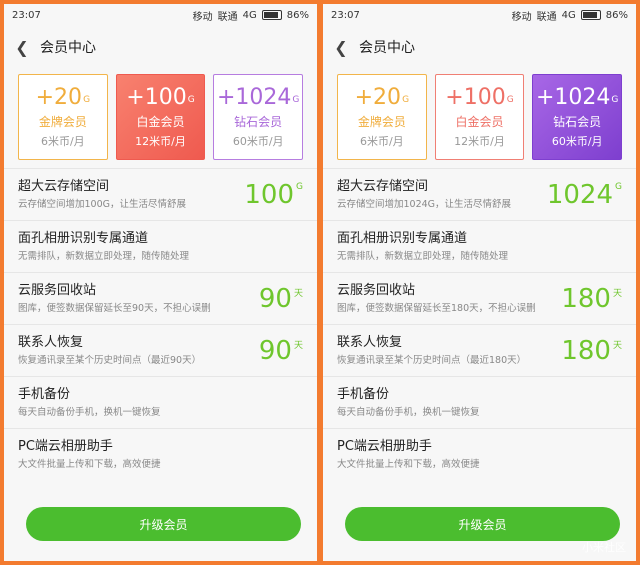 The image size is (640, 565). I want to click on feature-item-storage: 超大云存储空间云存储空间增加1024G，让生活尽情舒展 1024 G, so click(479, 194).